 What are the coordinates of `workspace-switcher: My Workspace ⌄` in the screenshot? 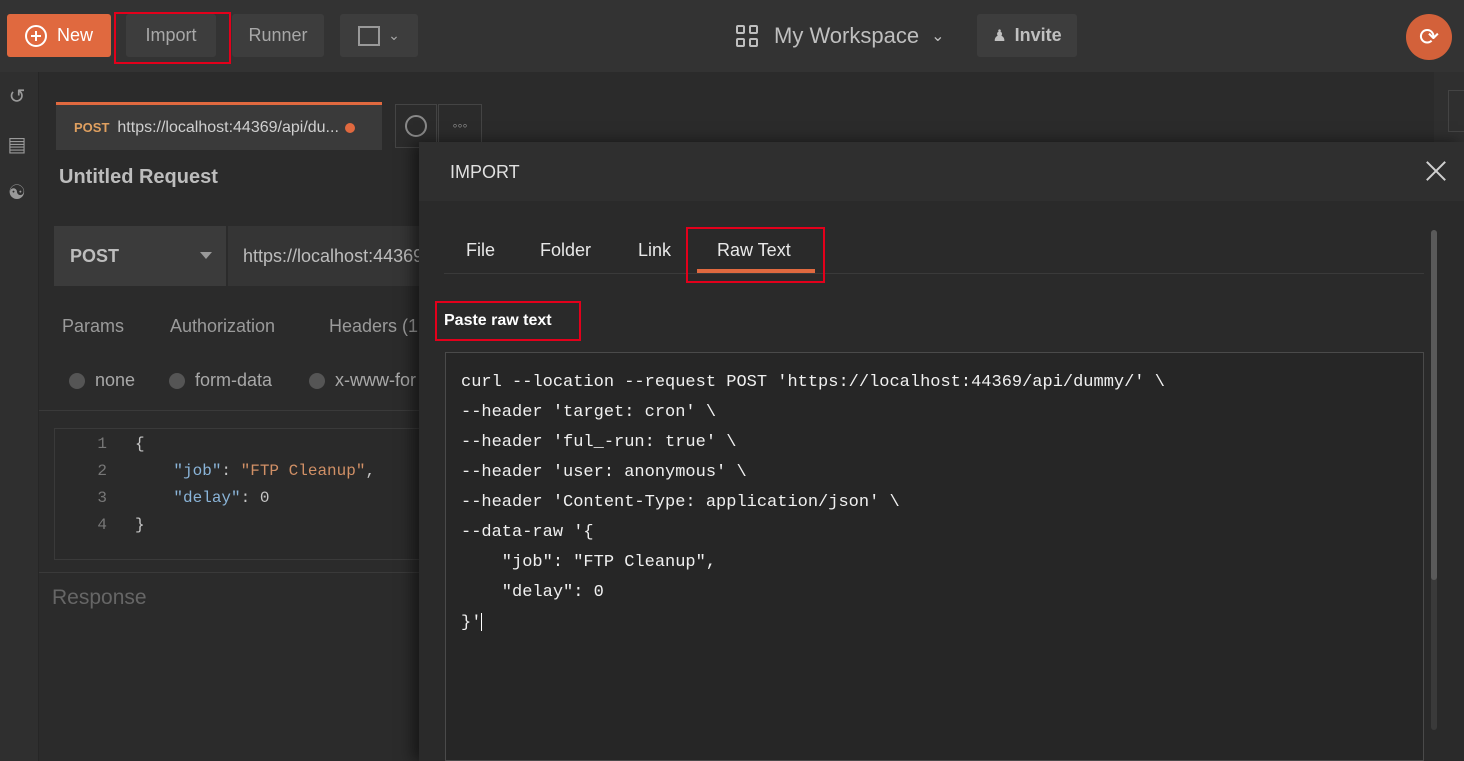 It's located at (840, 36).